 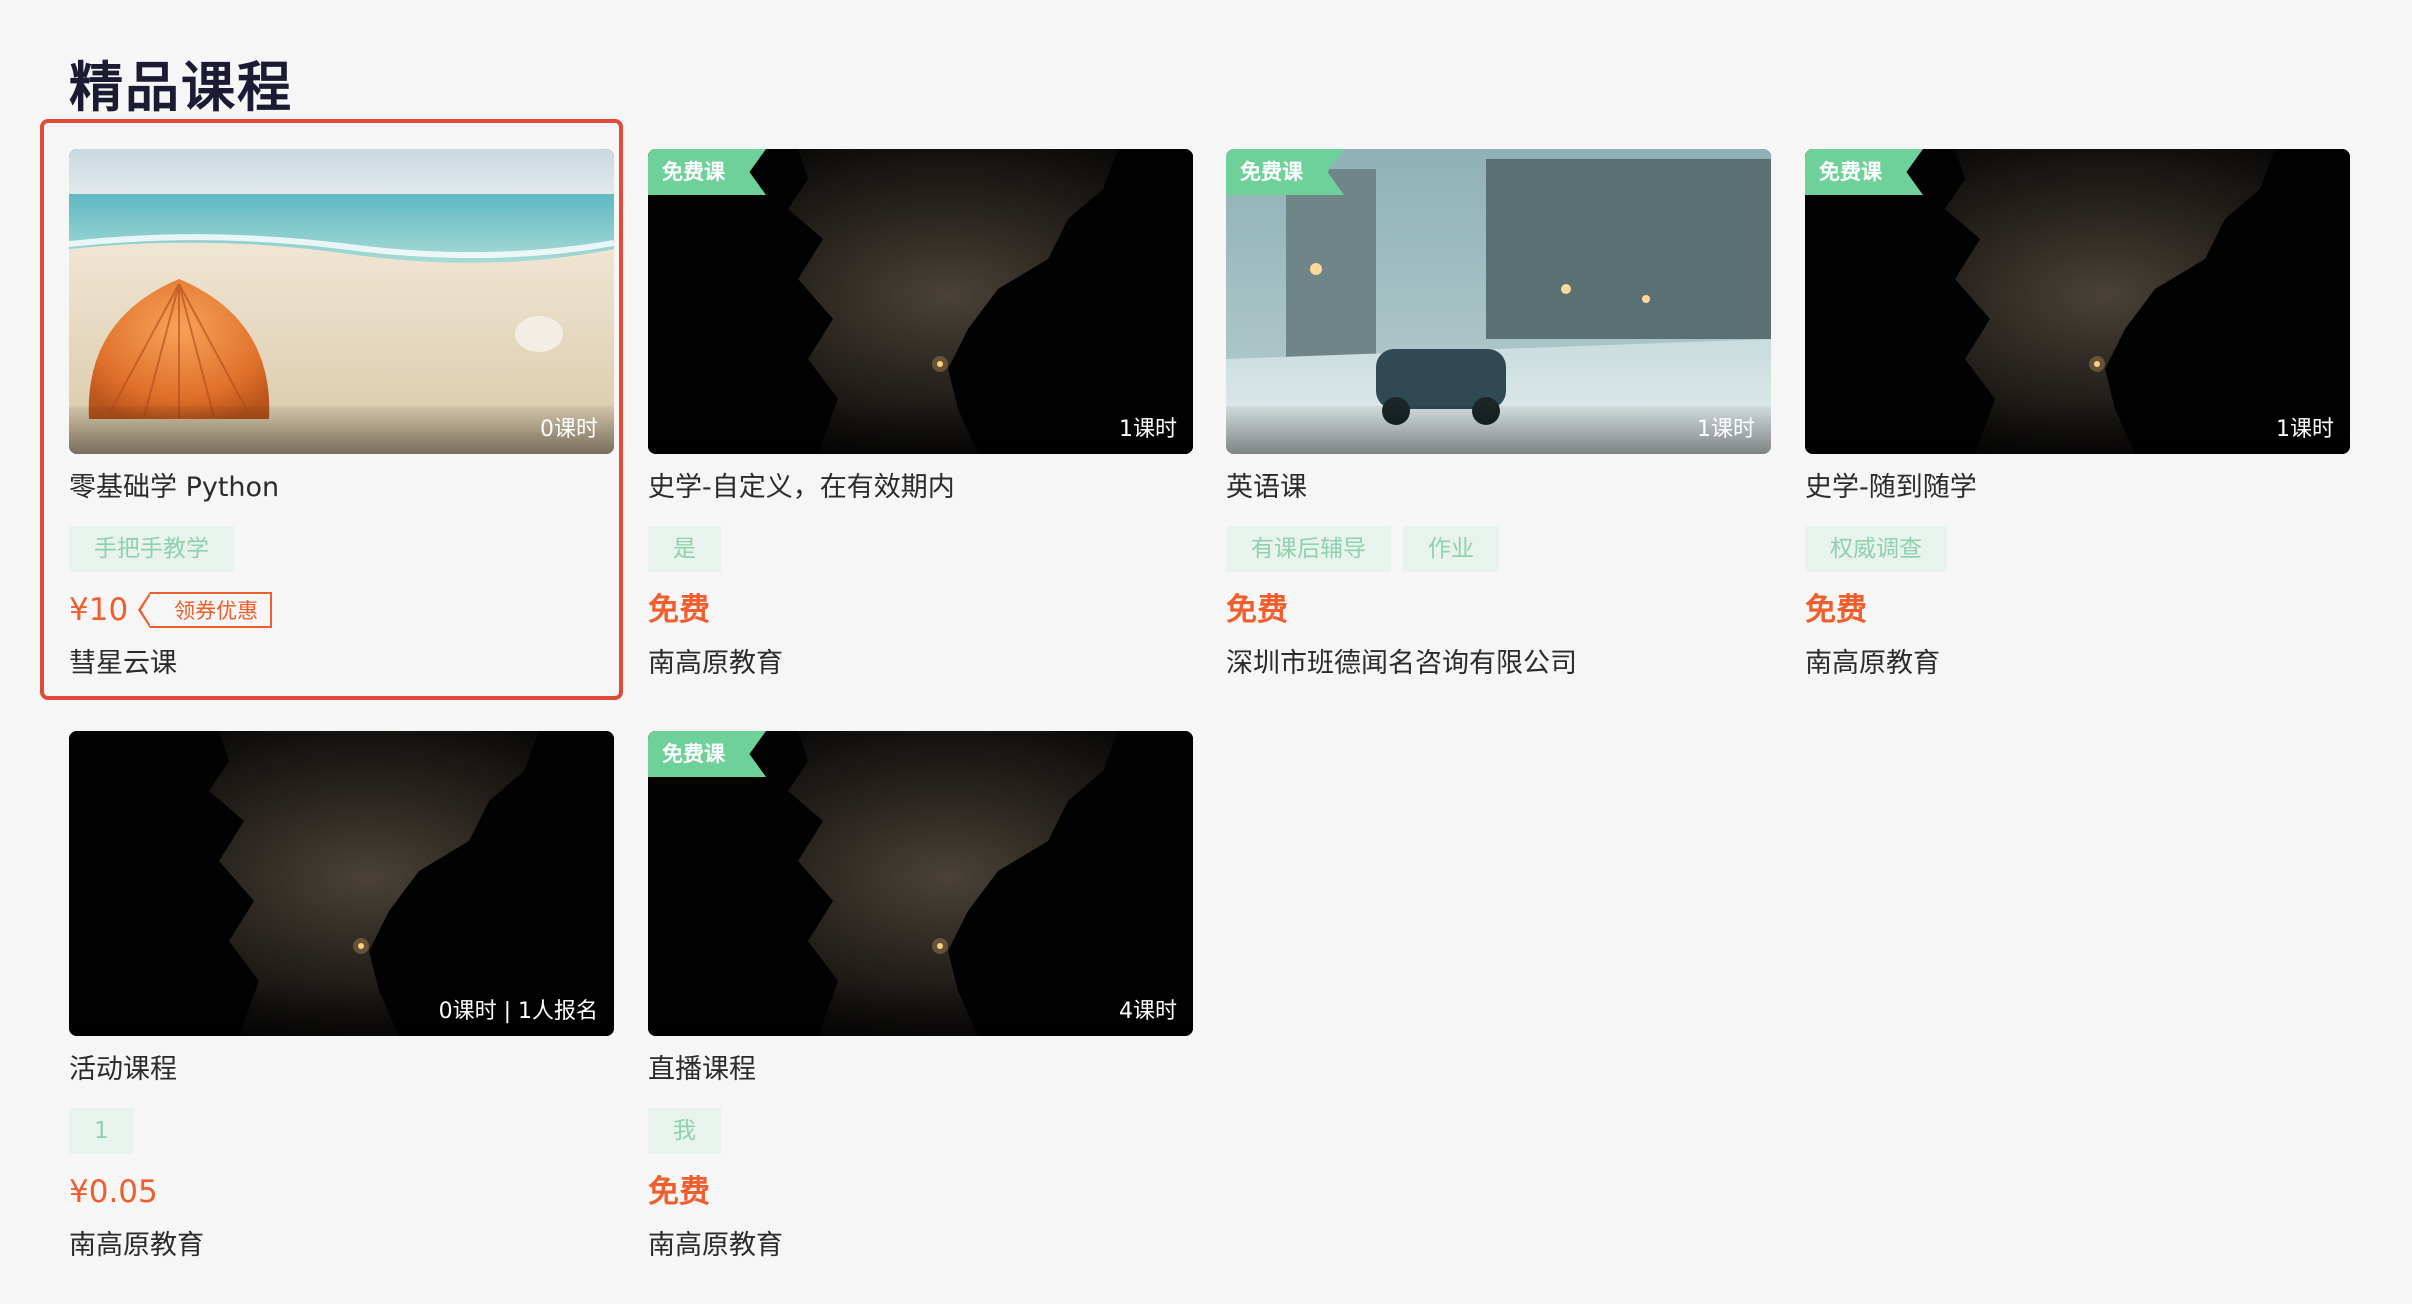 What do you see at coordinates (1148, 1011) in the screenshot?
I see `lesson-count: 4课时` at bounding box center [1148, 1011].